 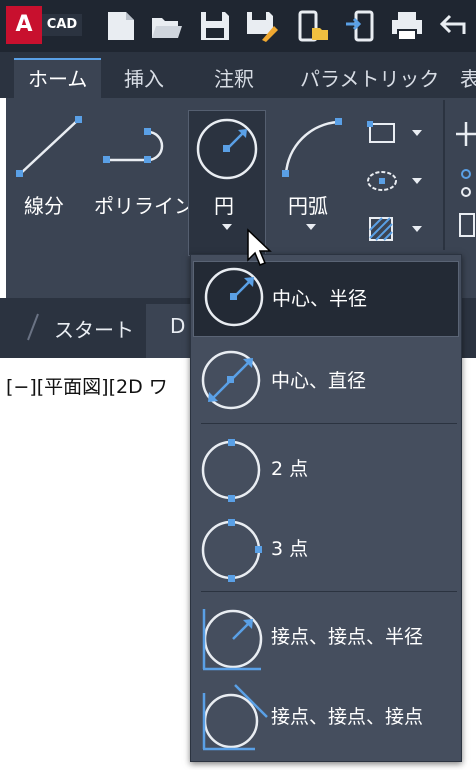 I want to click on app-logo: A CAD, so click(x=44, y=25).